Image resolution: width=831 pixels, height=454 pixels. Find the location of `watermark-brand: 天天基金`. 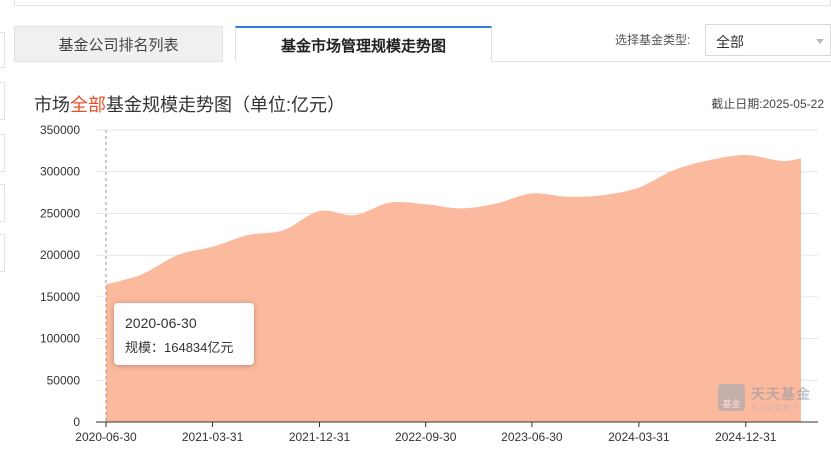

watermark-brand: 天天基金 is located at coordinates (781, 394).